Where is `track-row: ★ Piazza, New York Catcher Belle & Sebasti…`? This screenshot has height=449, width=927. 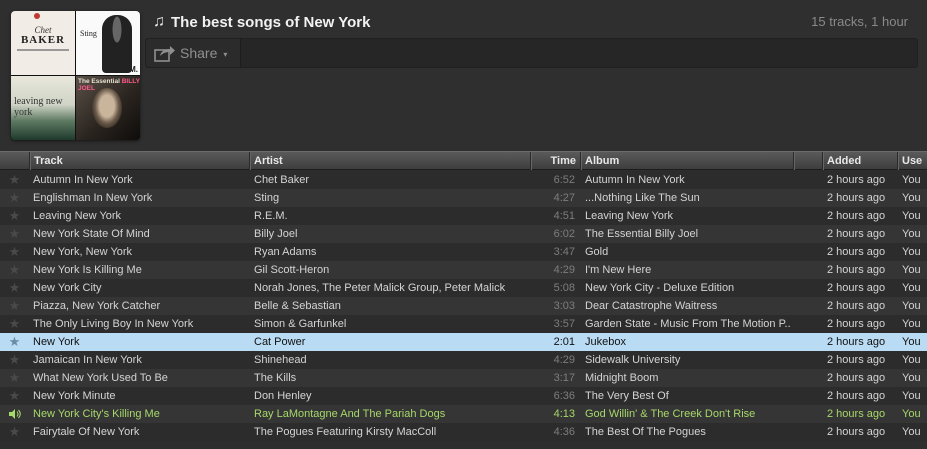 track-row: ★ Piazza, New York Catcher Belle & Sebasti… is located at coordinates (463, 306).